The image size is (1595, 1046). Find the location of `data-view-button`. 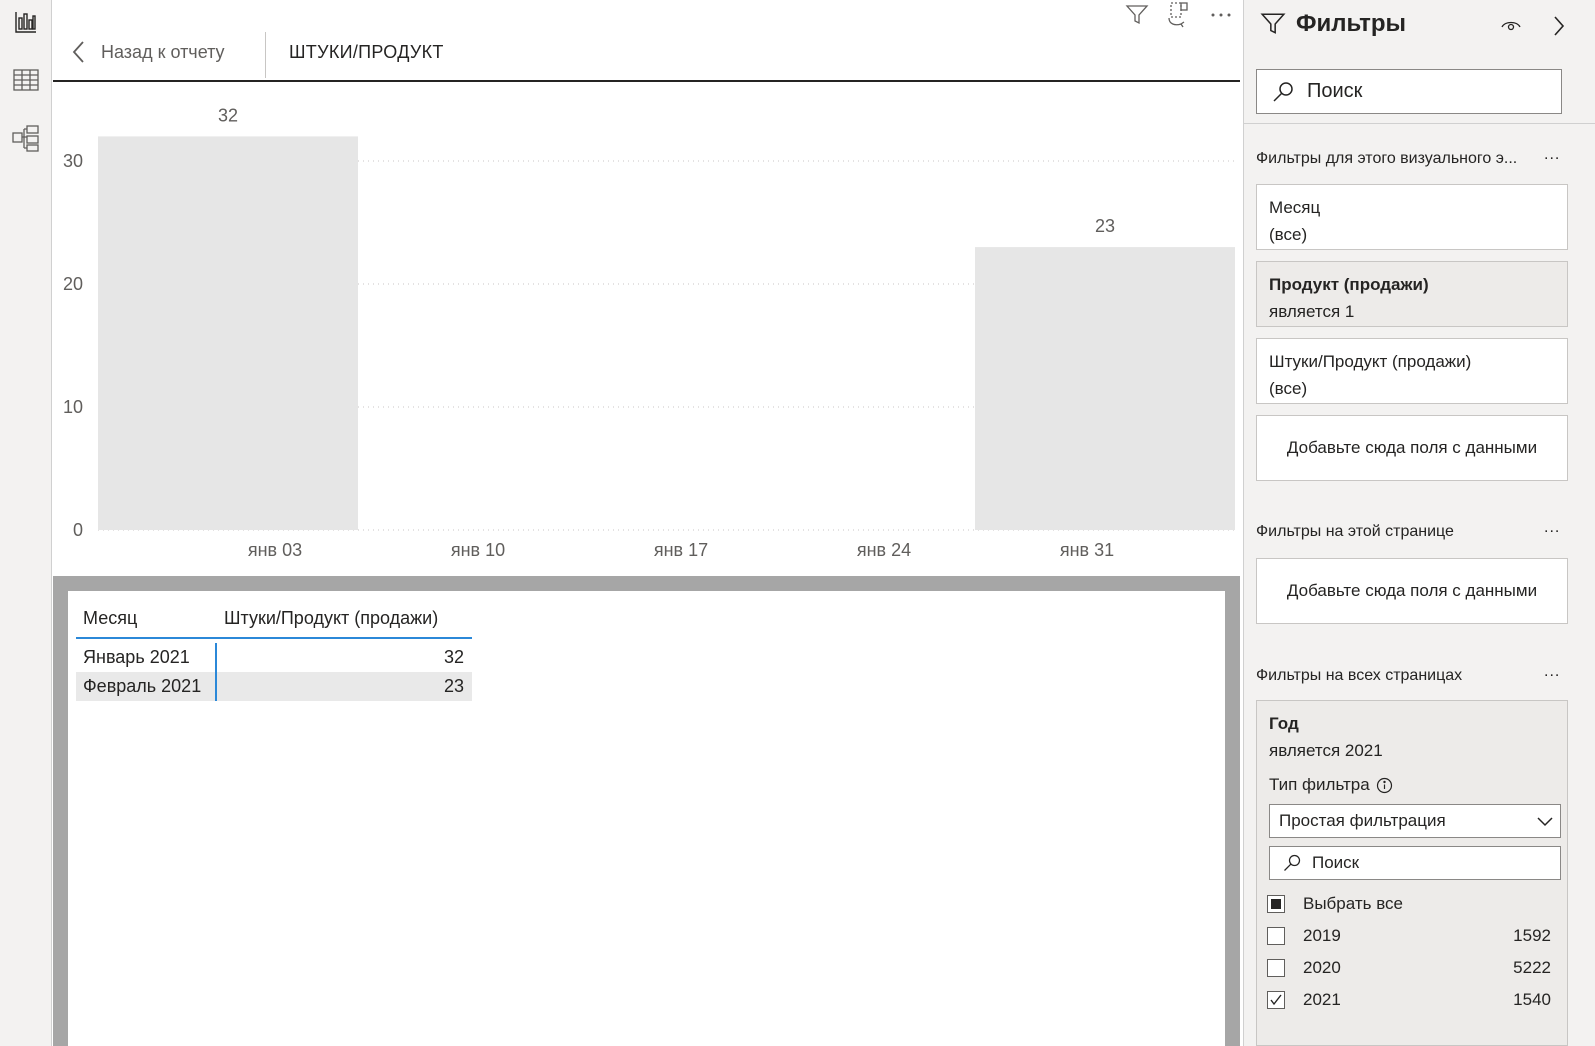

data-view-button is located at coordinates (26, 80).